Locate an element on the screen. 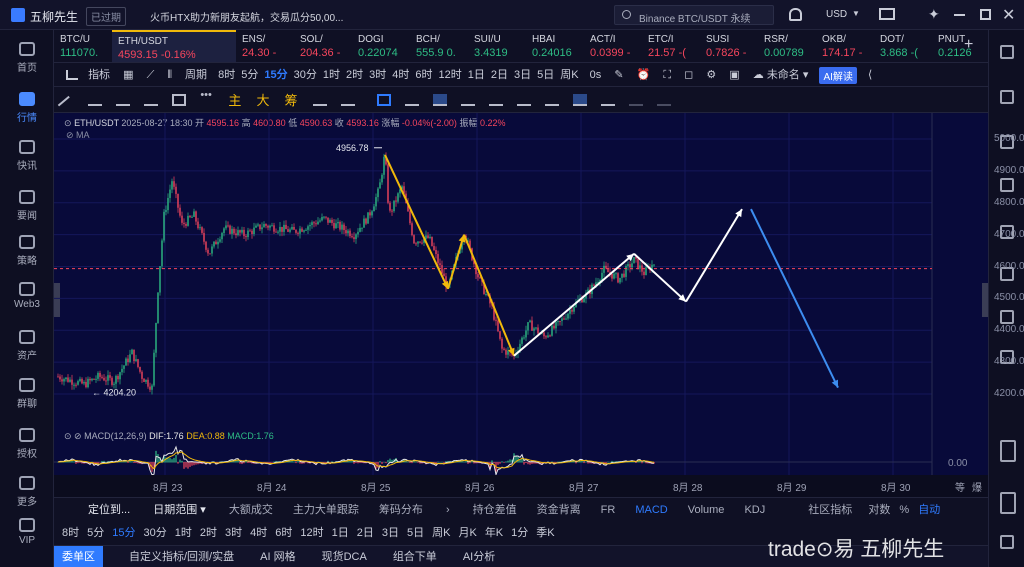 The width and height of the screenshot is (1024, 567). indicator-tab: FR is located at coordinates (608, 509).